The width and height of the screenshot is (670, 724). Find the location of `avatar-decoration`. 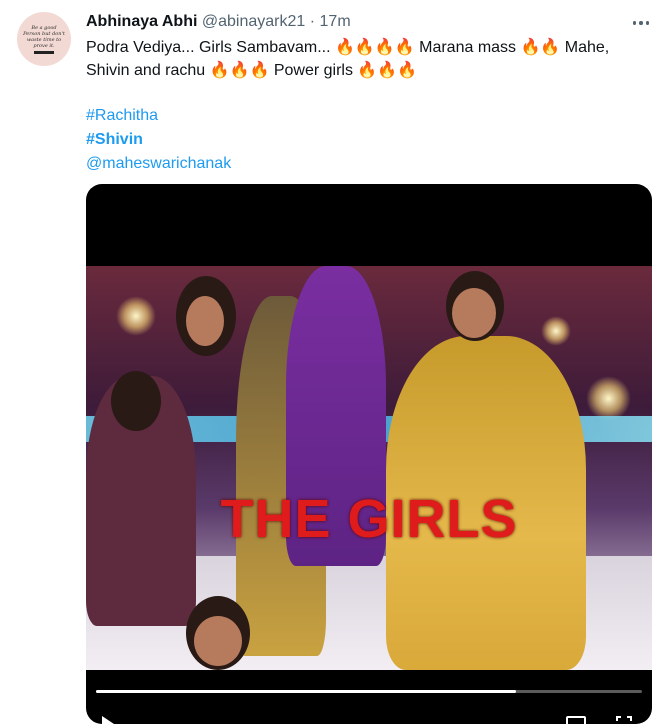

avatar-decoration is located at coordinates (44, 52).